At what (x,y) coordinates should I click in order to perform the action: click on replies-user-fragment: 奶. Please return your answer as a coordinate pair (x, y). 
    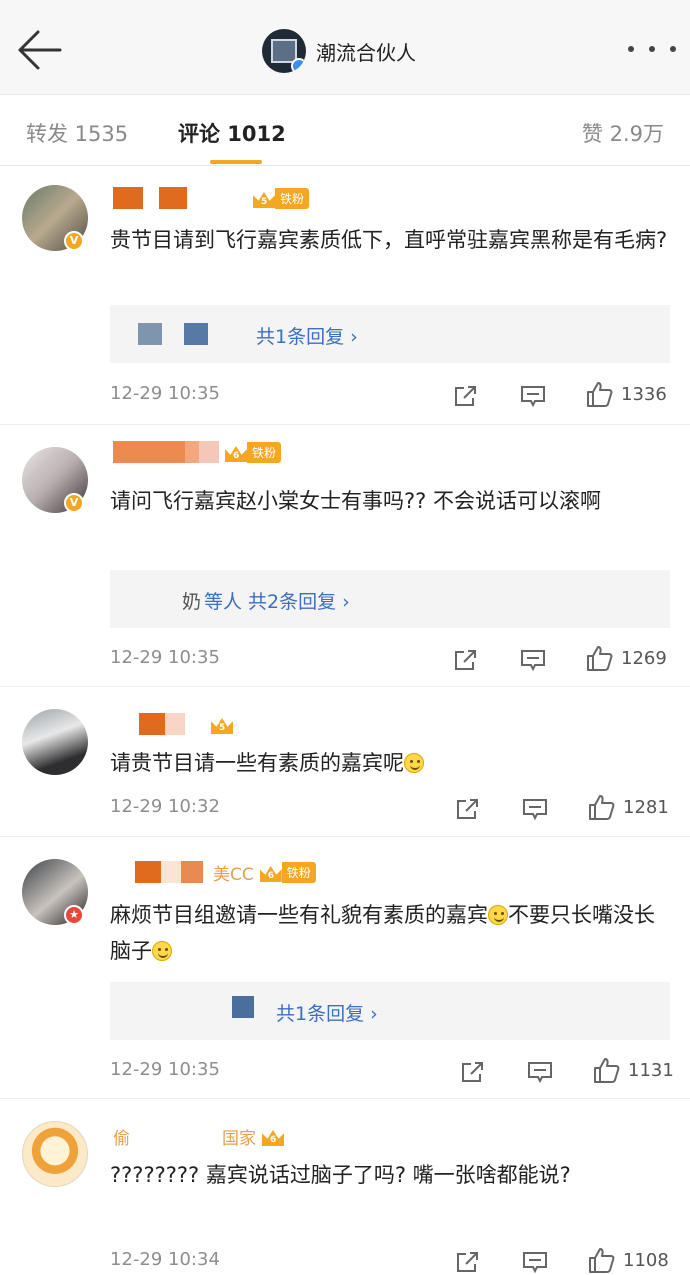
    Looking at the image, I should click on (191, 600).